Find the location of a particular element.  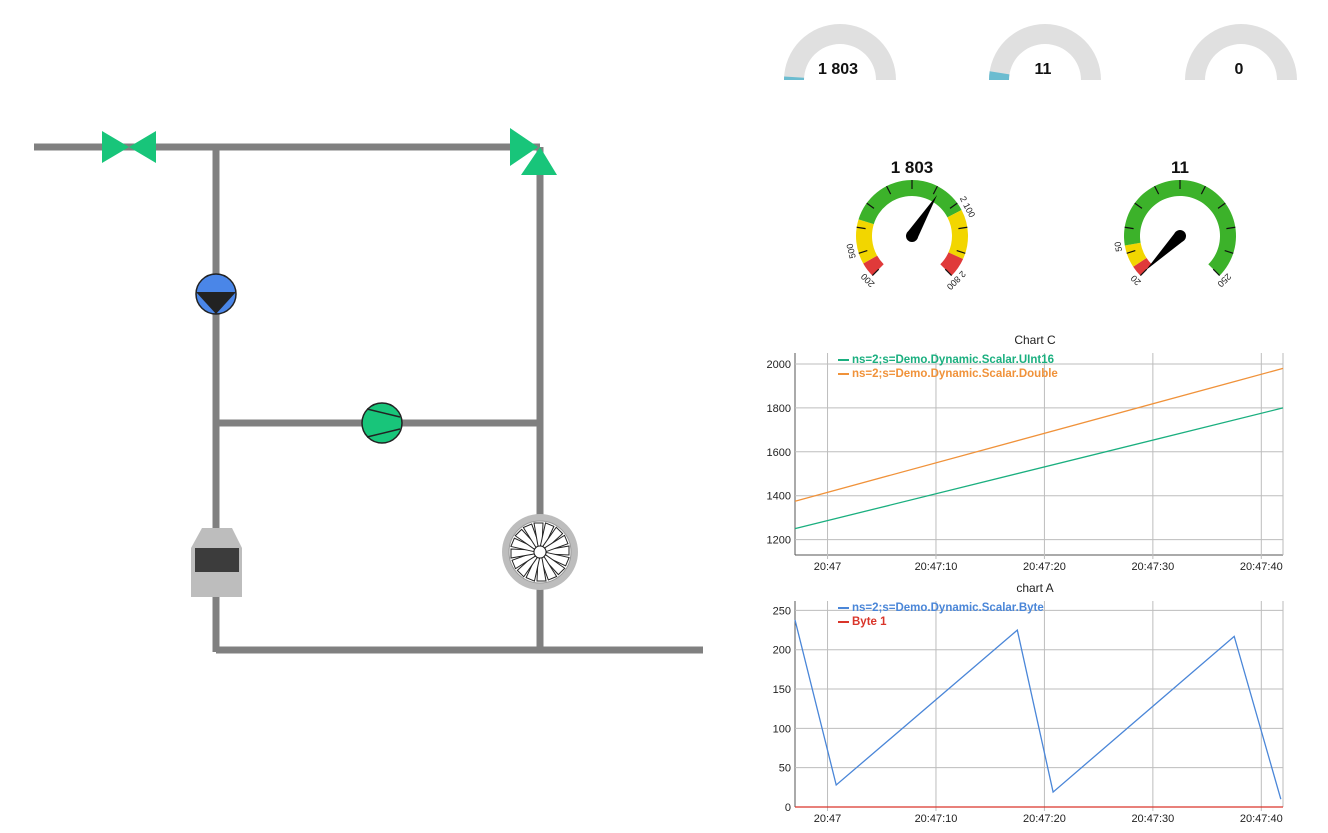

chart-a-title: chart A is located at coordinates (1035, 588).